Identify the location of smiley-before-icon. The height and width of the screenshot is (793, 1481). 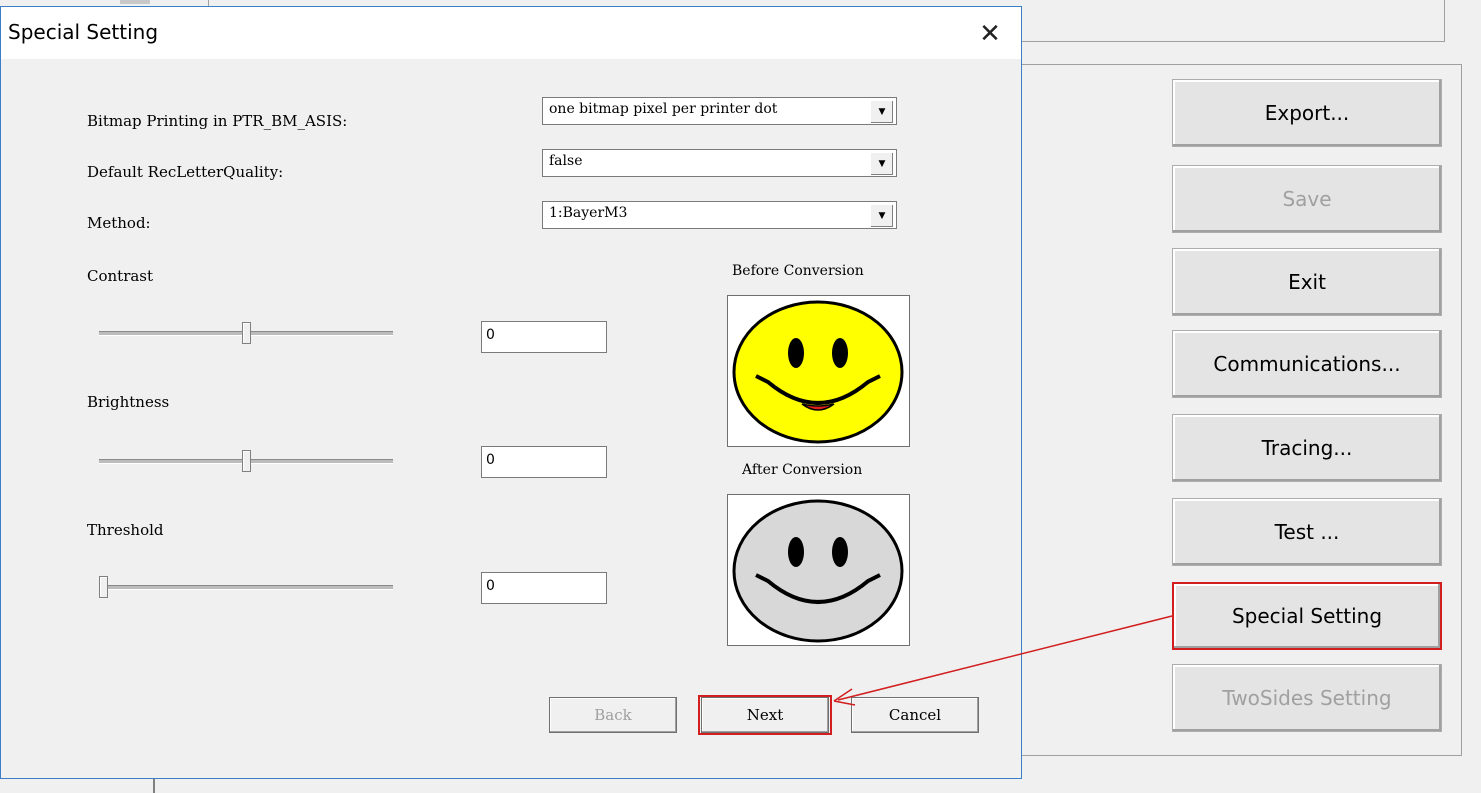
(818, 372).